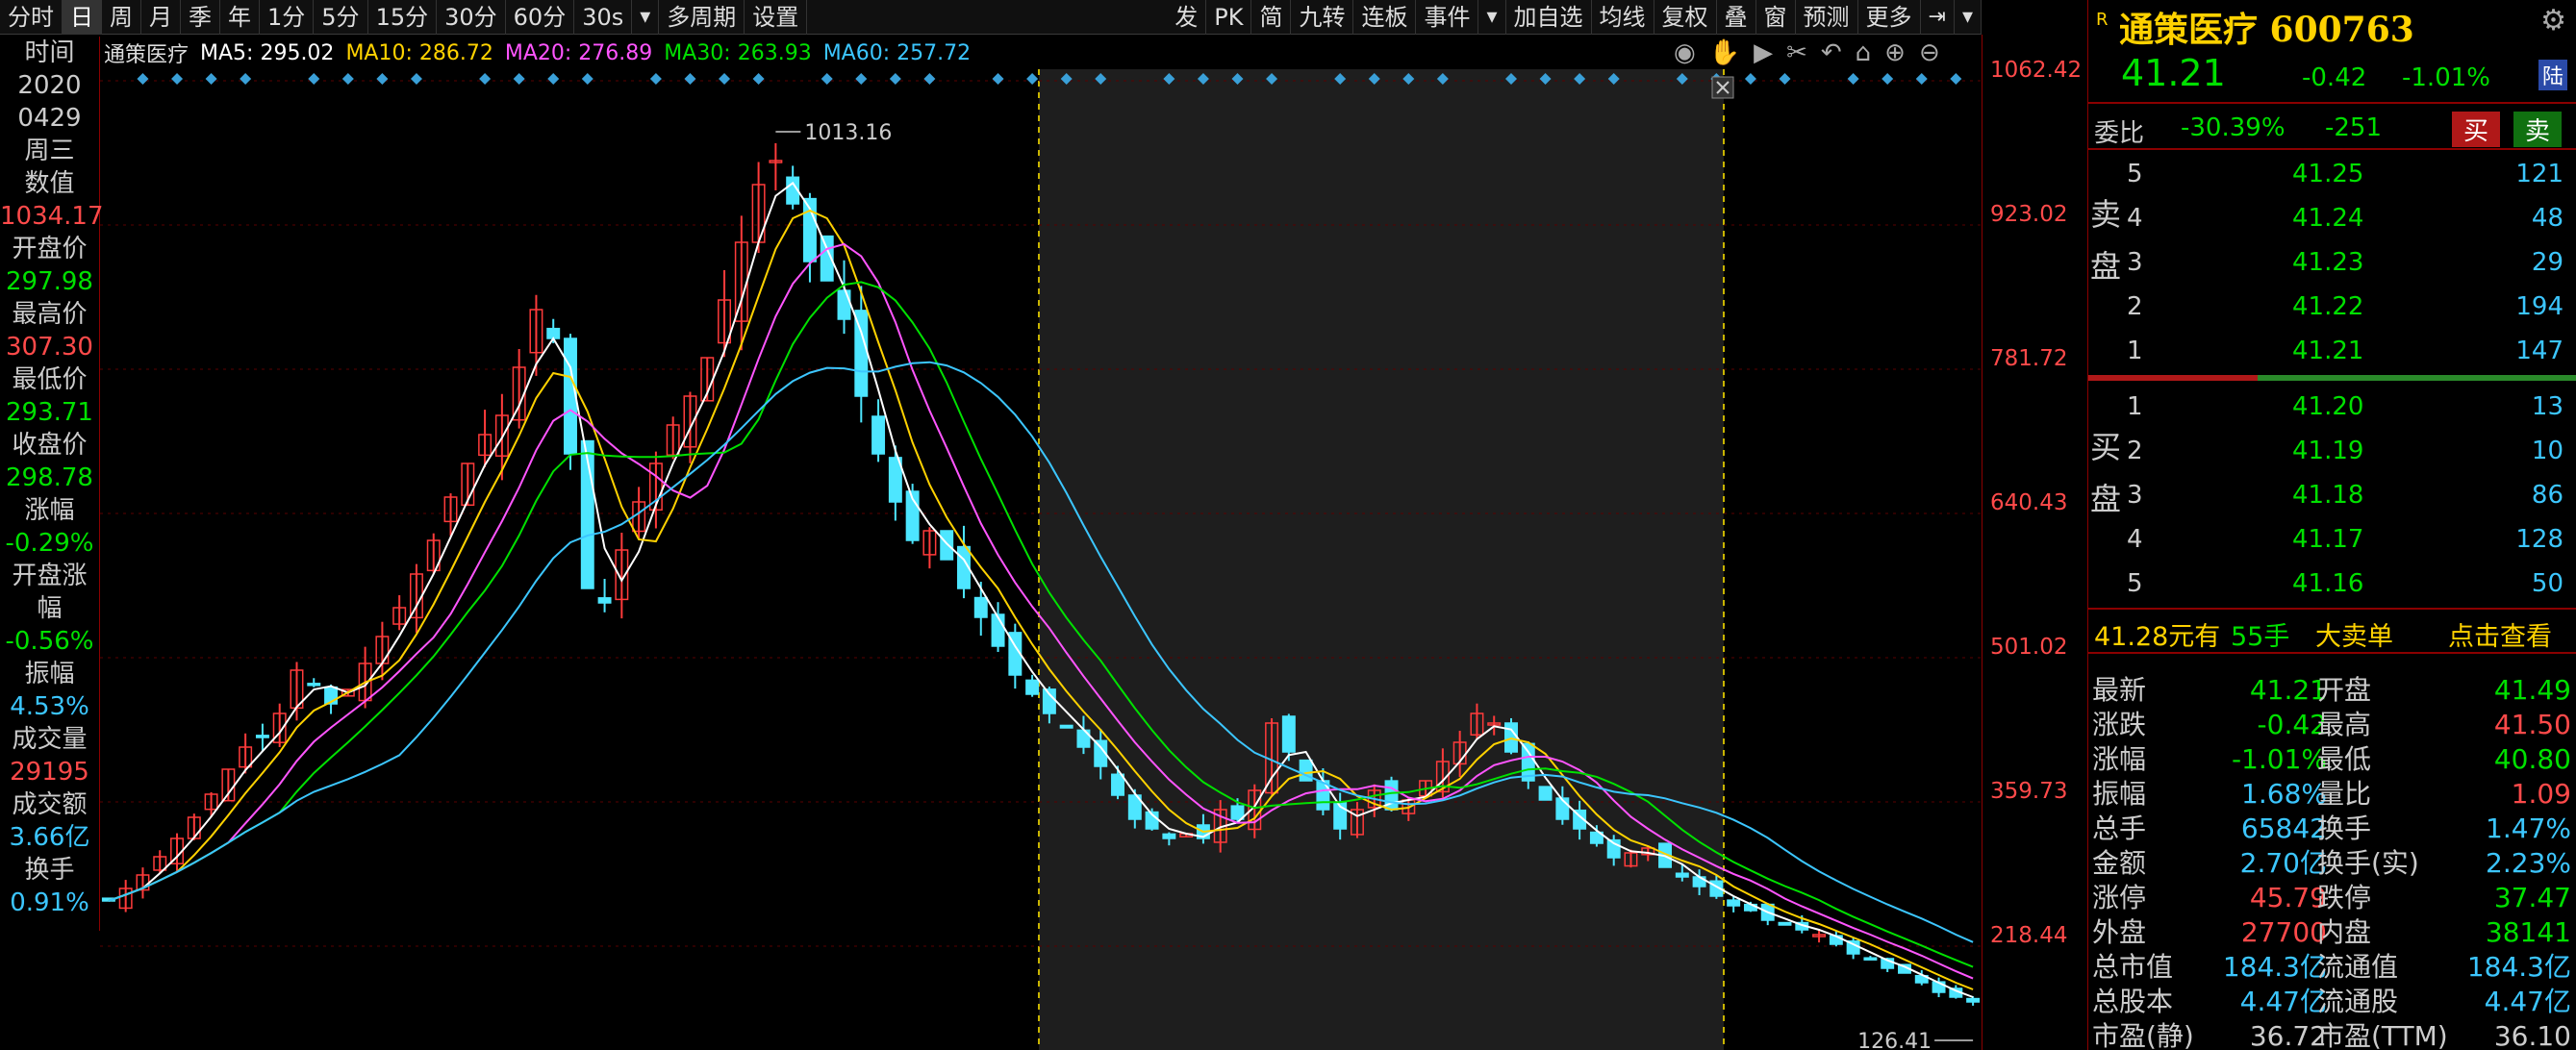  What do you see at coordinates (777, 17) in the screenshot?
I see `period-tab: 设置` at bounding box center [777, 17].